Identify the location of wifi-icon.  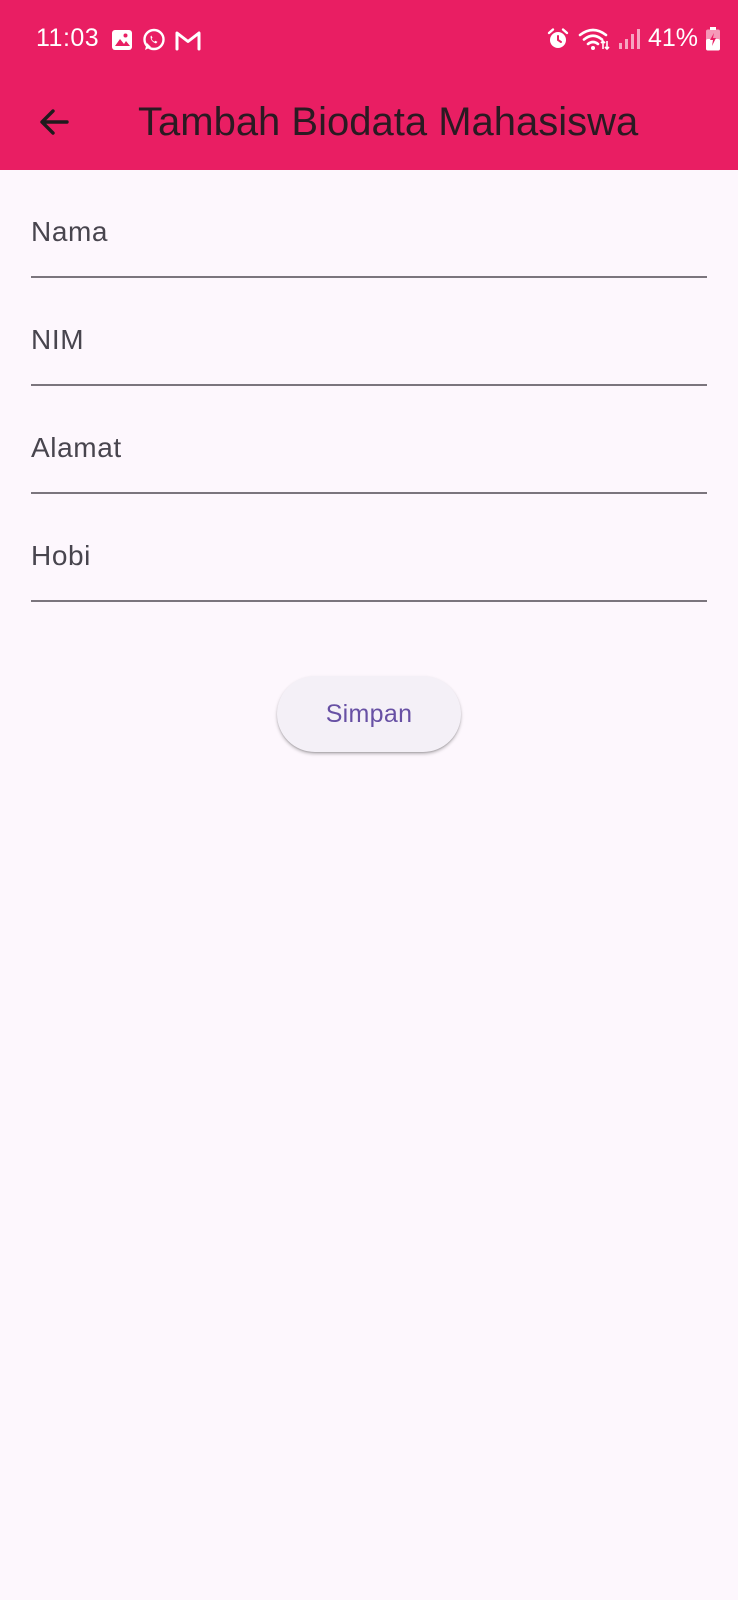
(594, 39).